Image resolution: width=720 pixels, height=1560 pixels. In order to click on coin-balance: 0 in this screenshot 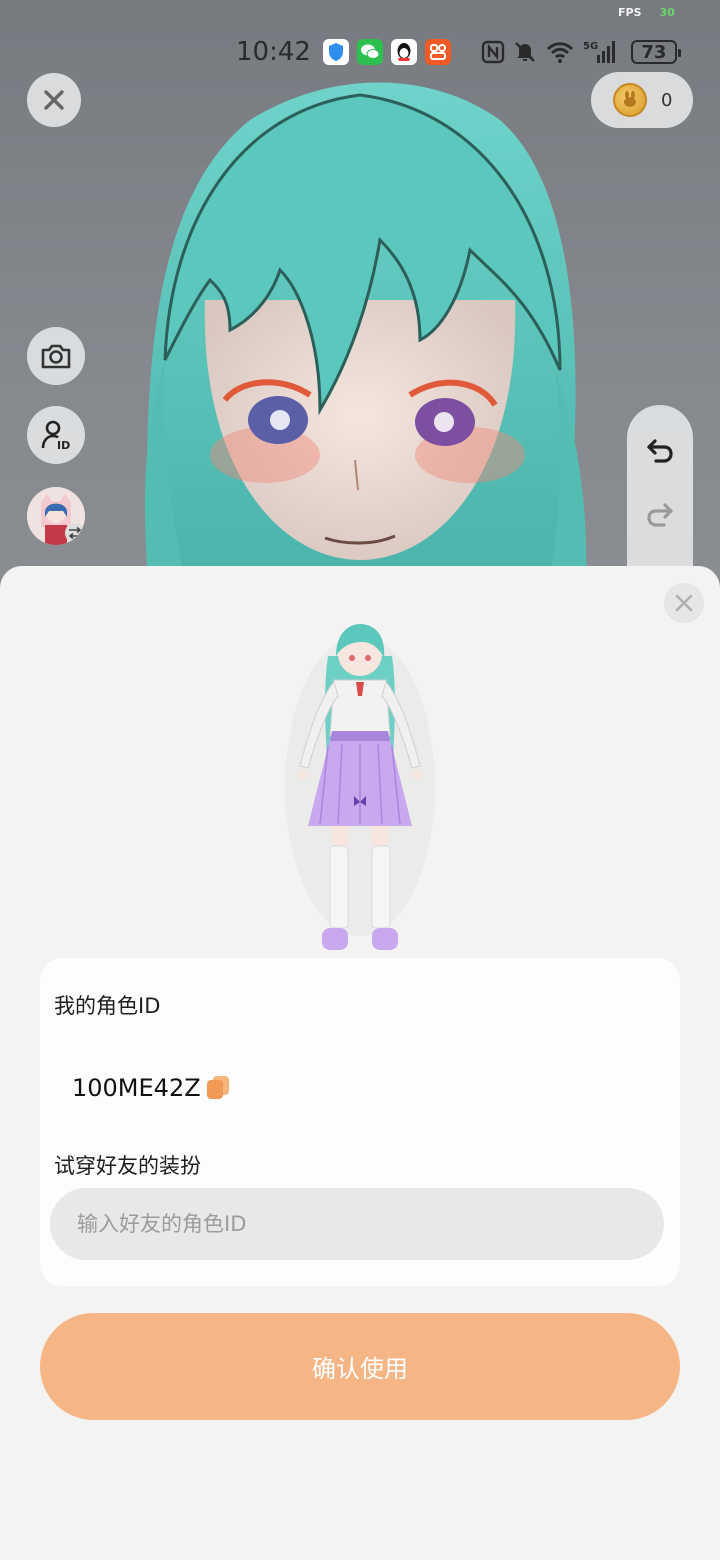, I will do `click(642, 100)`.